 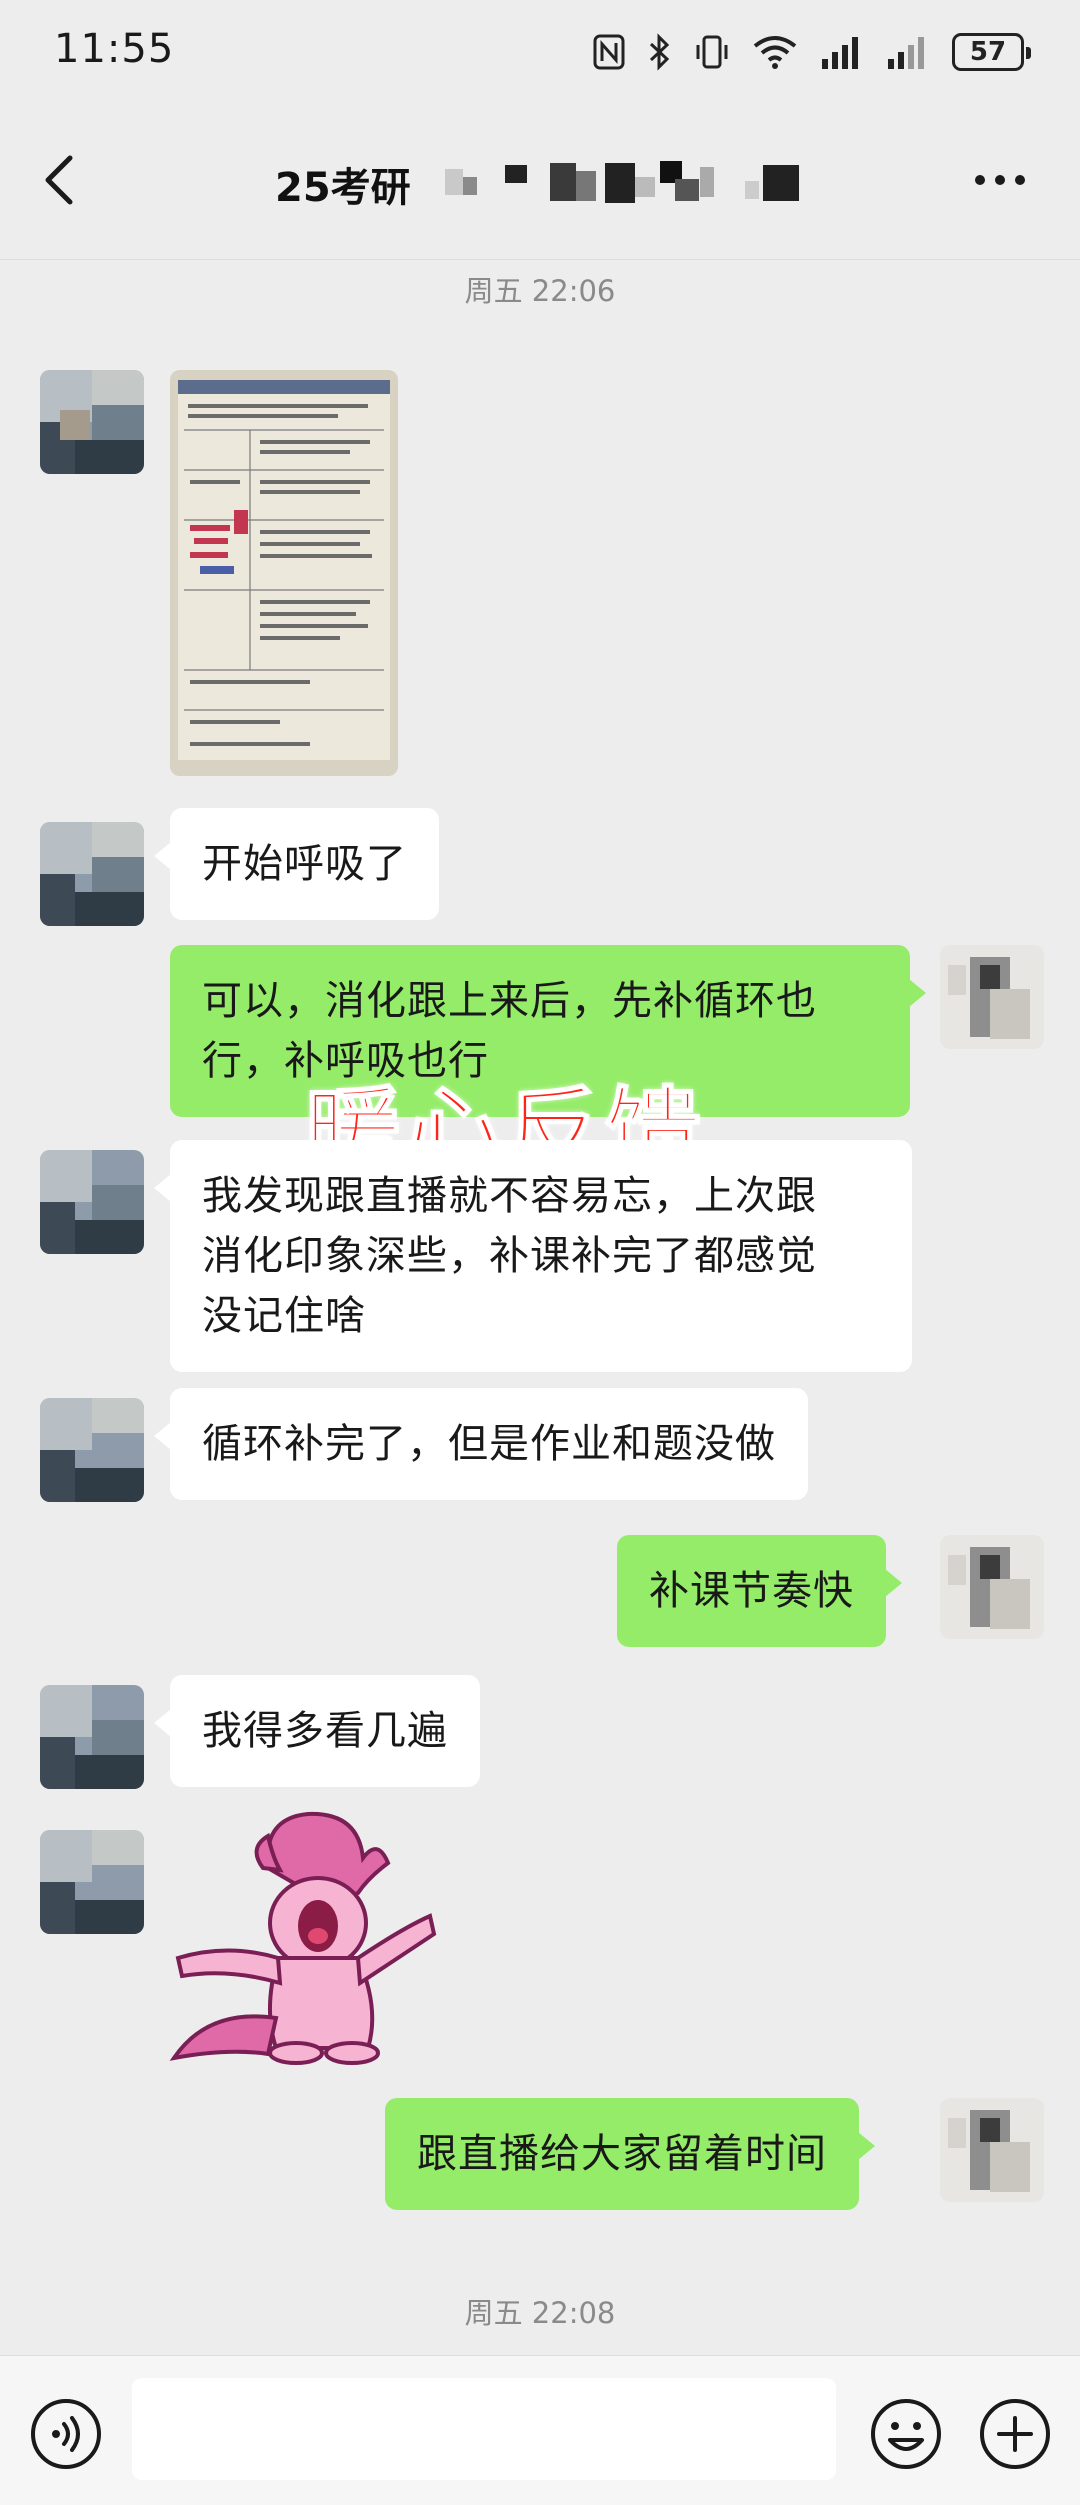 What do you see at coordinates (712, 52) in the screenshot?
I see `vibrate-icon` at bounding box center [712, 52].